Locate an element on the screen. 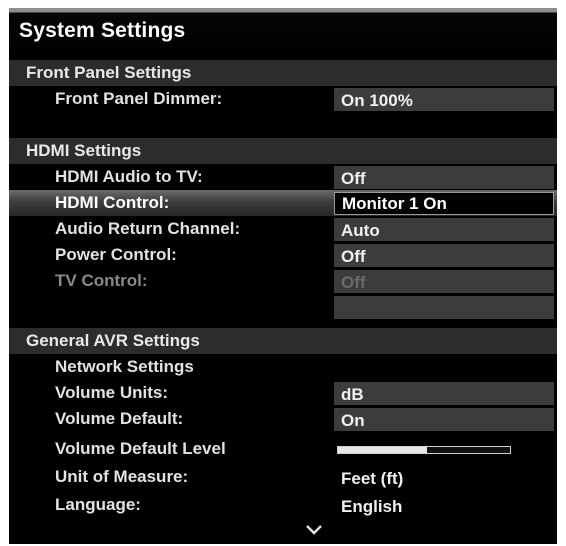  setting-language: Language: English is located at coordinates (283, 505).